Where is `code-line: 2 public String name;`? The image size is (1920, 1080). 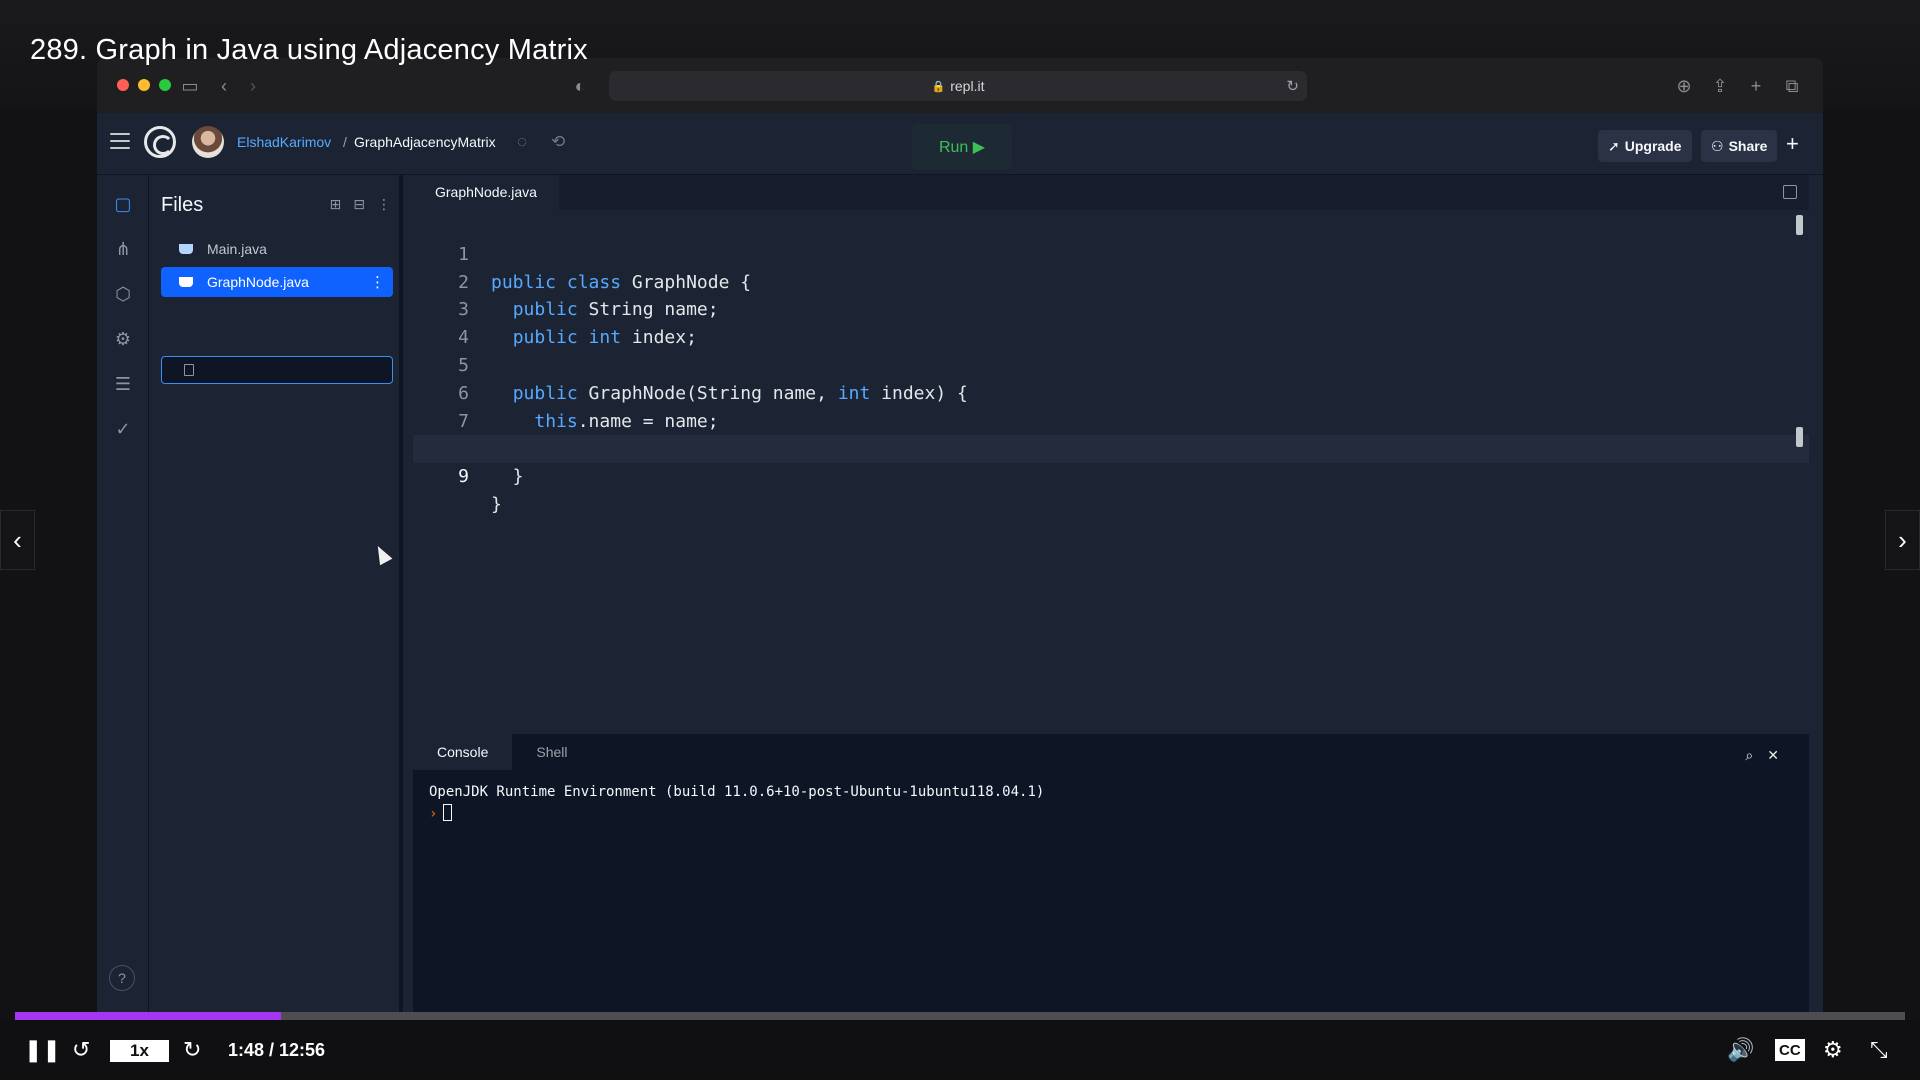 code-line: 2 public String name; is located at coordinates (1111, 281).